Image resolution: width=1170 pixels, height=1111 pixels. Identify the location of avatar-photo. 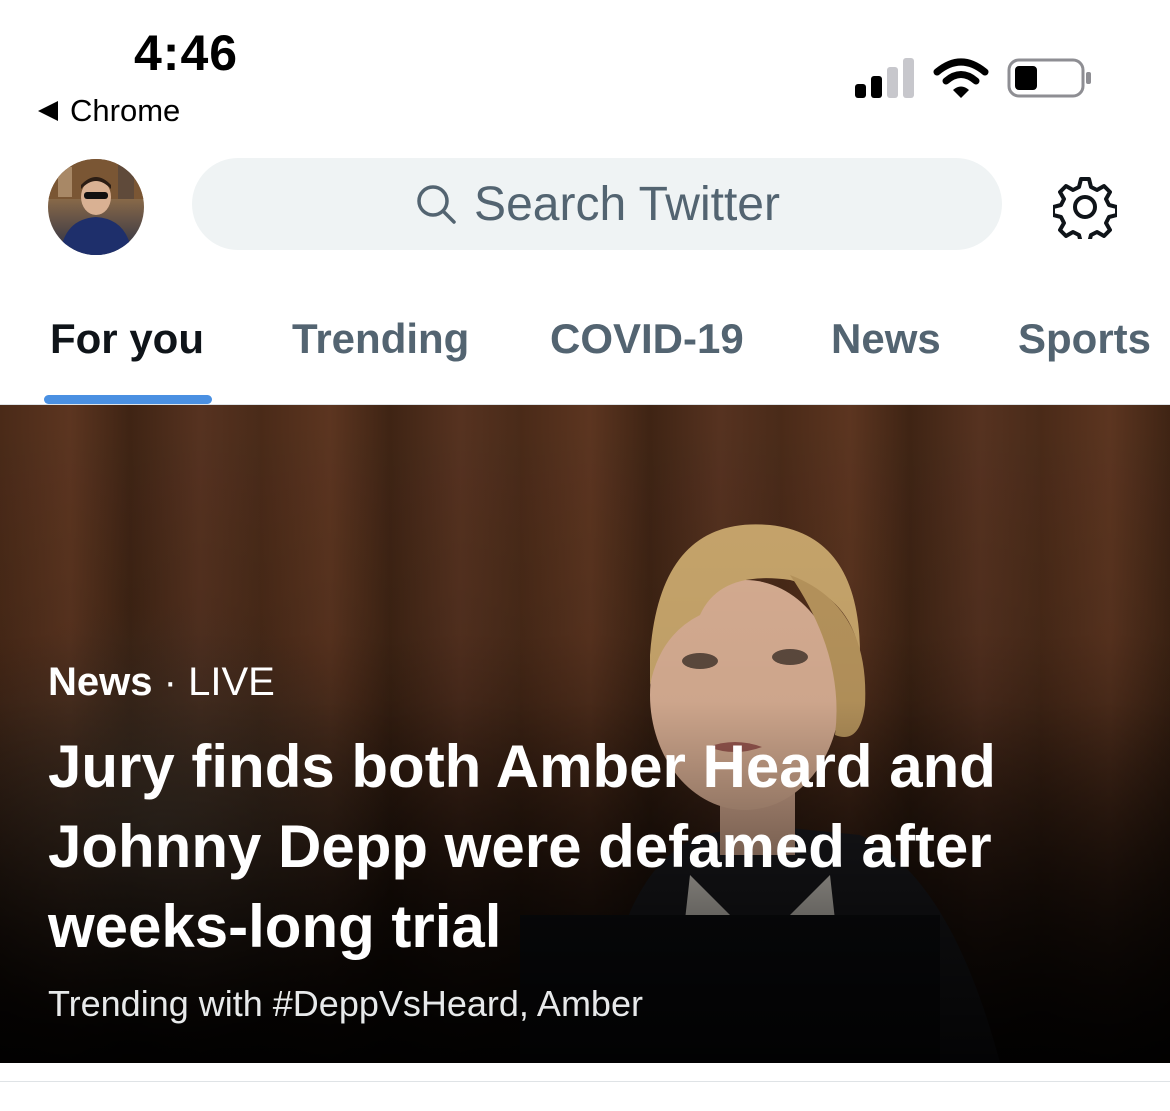
(96, 207).